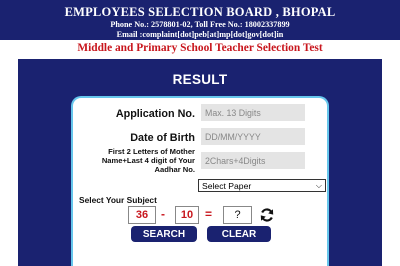 The height and width of the screenshot is (266, 400). I want to click on application-no-placeholder: Max. 13 Digits, so click(233, 112).